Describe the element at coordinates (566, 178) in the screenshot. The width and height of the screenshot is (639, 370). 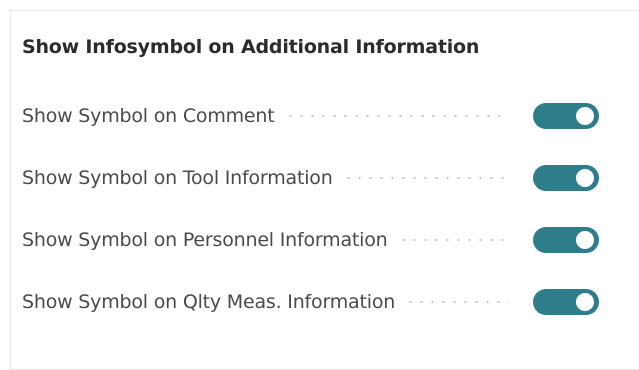
I see `toggle-show-symbol-tool-information` at that location.